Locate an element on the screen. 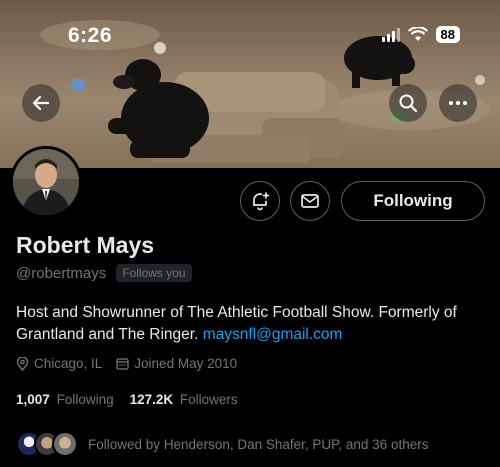 The width and height of the screenshot is (500, 467). avatar-image is located at coordinates (46, 182).